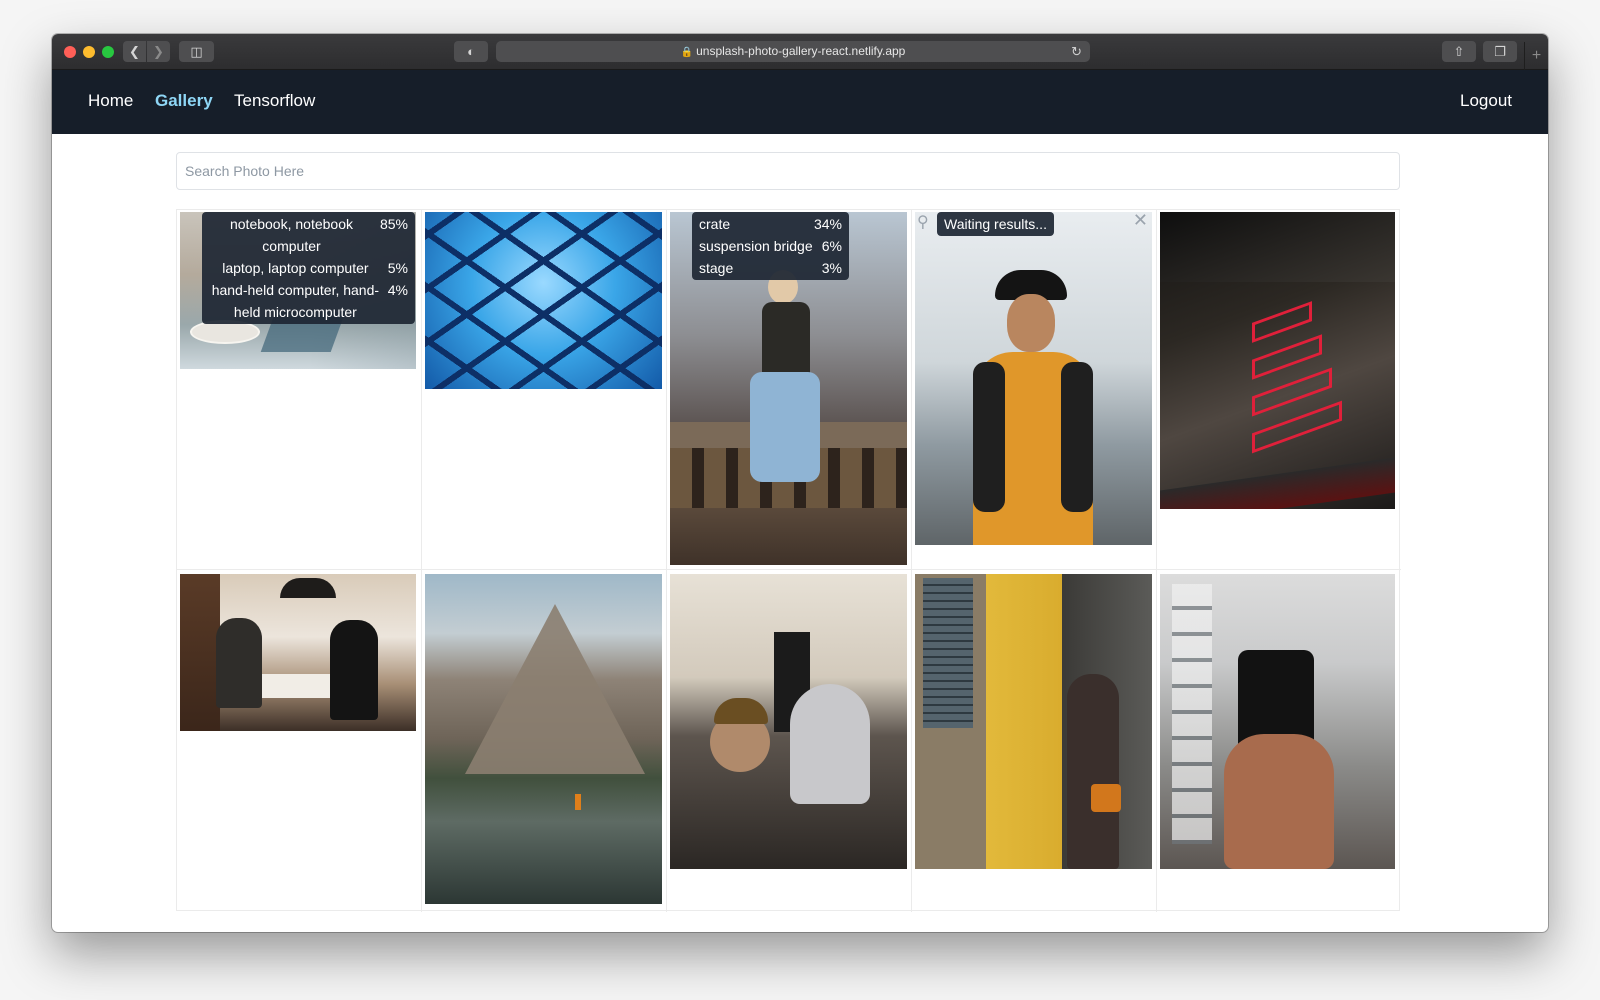 Image resolution: width=1600 pixels, height=1000 pixels. I want to click on grid-cell: crate 34% suspension bridge 6% stage 3%, so click(789, 390).